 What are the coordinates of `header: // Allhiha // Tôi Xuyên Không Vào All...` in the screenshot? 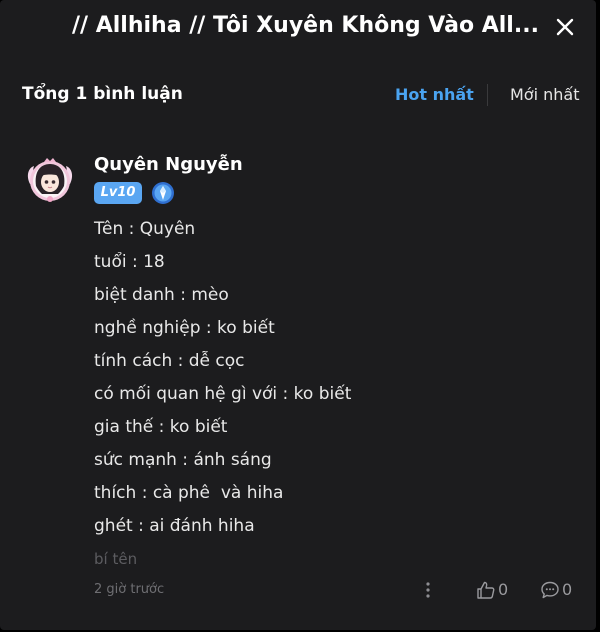 It's located at (298, 27).